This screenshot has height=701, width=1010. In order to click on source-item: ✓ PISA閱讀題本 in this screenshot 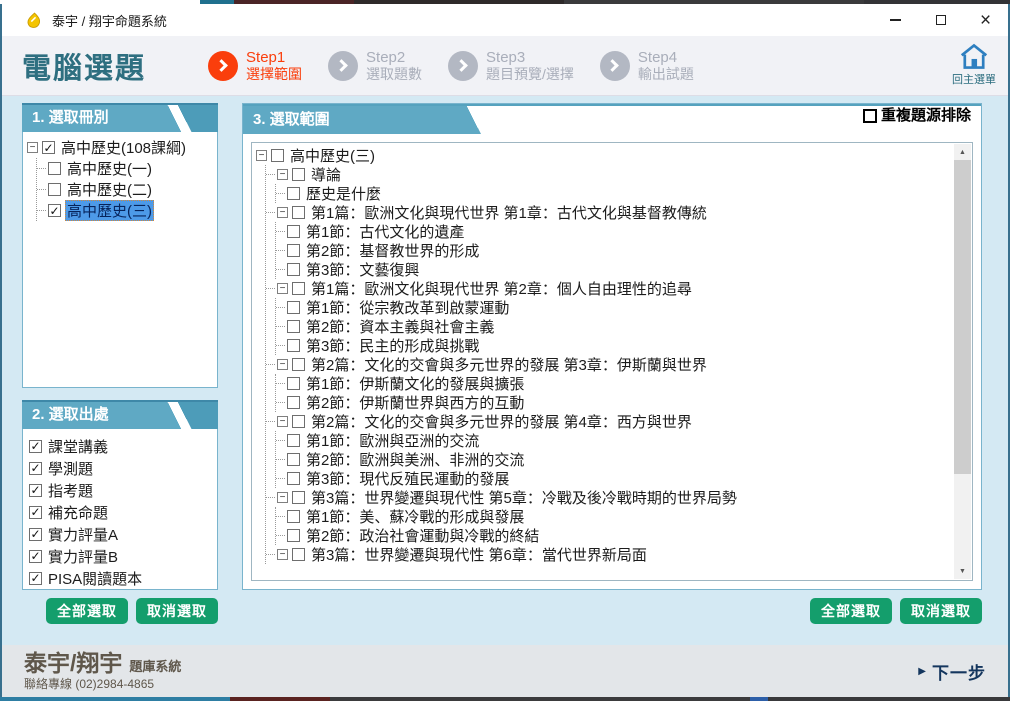, I will do `click(122, 578)`.